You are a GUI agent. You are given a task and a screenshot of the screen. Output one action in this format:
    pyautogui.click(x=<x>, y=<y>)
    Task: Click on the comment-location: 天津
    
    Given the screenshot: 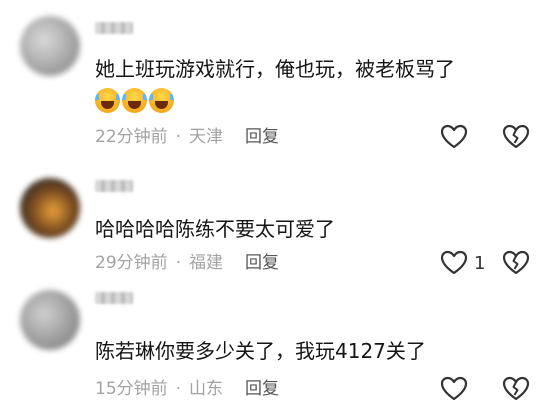 What is the action you would take?
    pyautogui.click(x=206, y=137)
    